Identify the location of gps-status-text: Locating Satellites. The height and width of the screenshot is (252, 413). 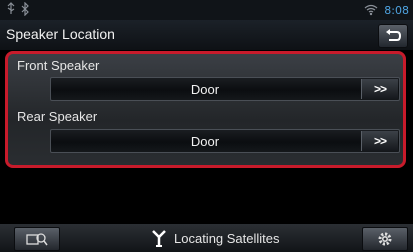
(227, 238).